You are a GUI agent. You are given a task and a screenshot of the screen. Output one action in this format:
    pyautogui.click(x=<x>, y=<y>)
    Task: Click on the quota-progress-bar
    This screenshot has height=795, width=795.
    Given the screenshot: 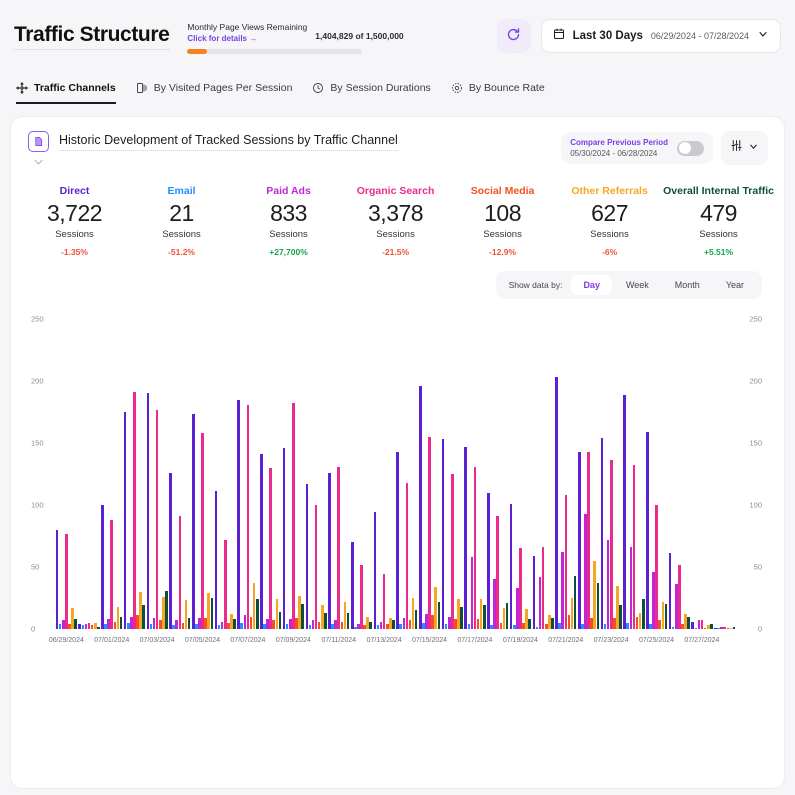 What is the action you would take?
    pyautogui.click(x=275, y=51)
    